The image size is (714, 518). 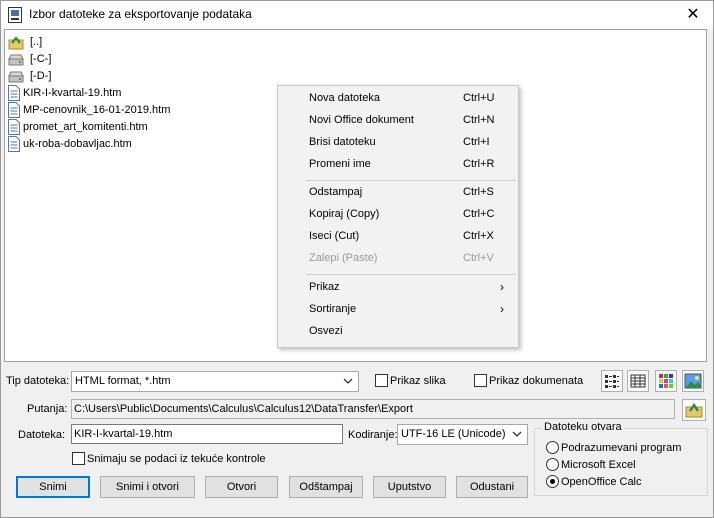 I want to click on window-title: Izbor datoteke za eksportovanje podataka, so click(x=140, y=14).